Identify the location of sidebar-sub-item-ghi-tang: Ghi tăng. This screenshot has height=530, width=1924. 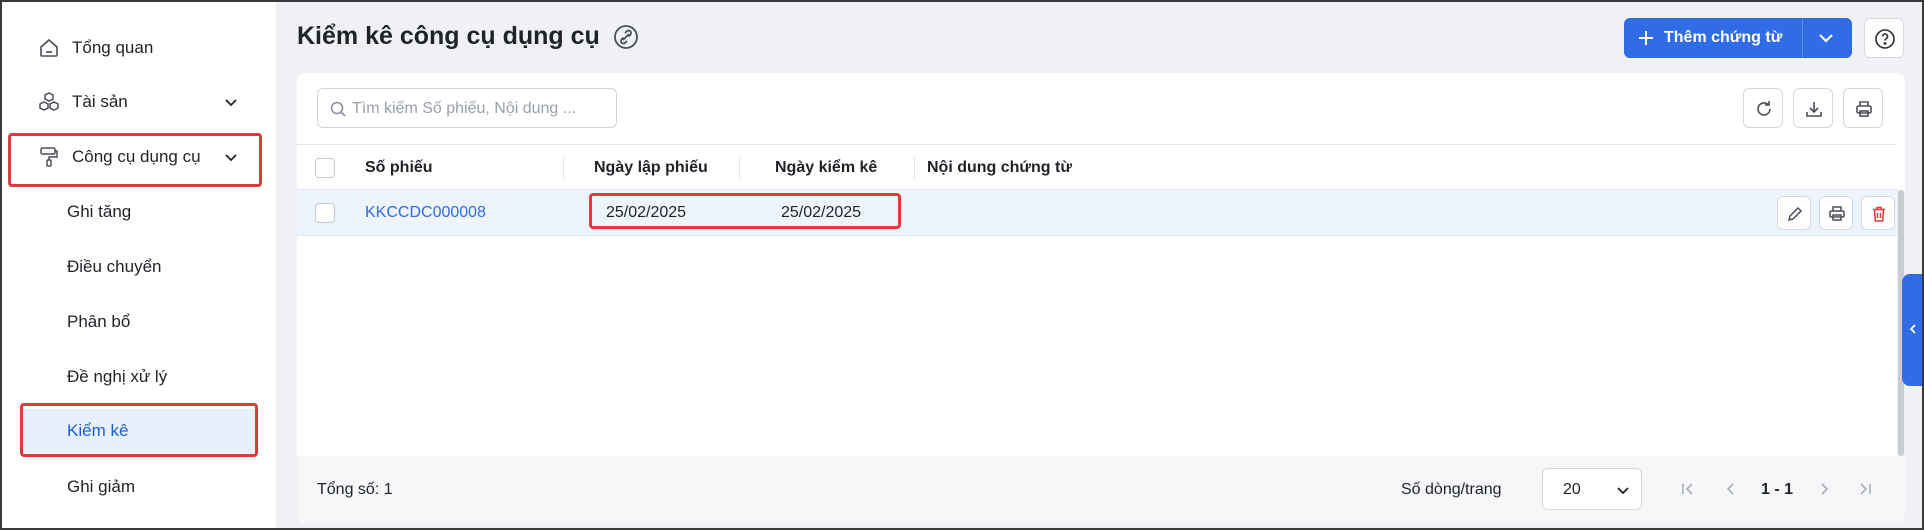
(139, 212).